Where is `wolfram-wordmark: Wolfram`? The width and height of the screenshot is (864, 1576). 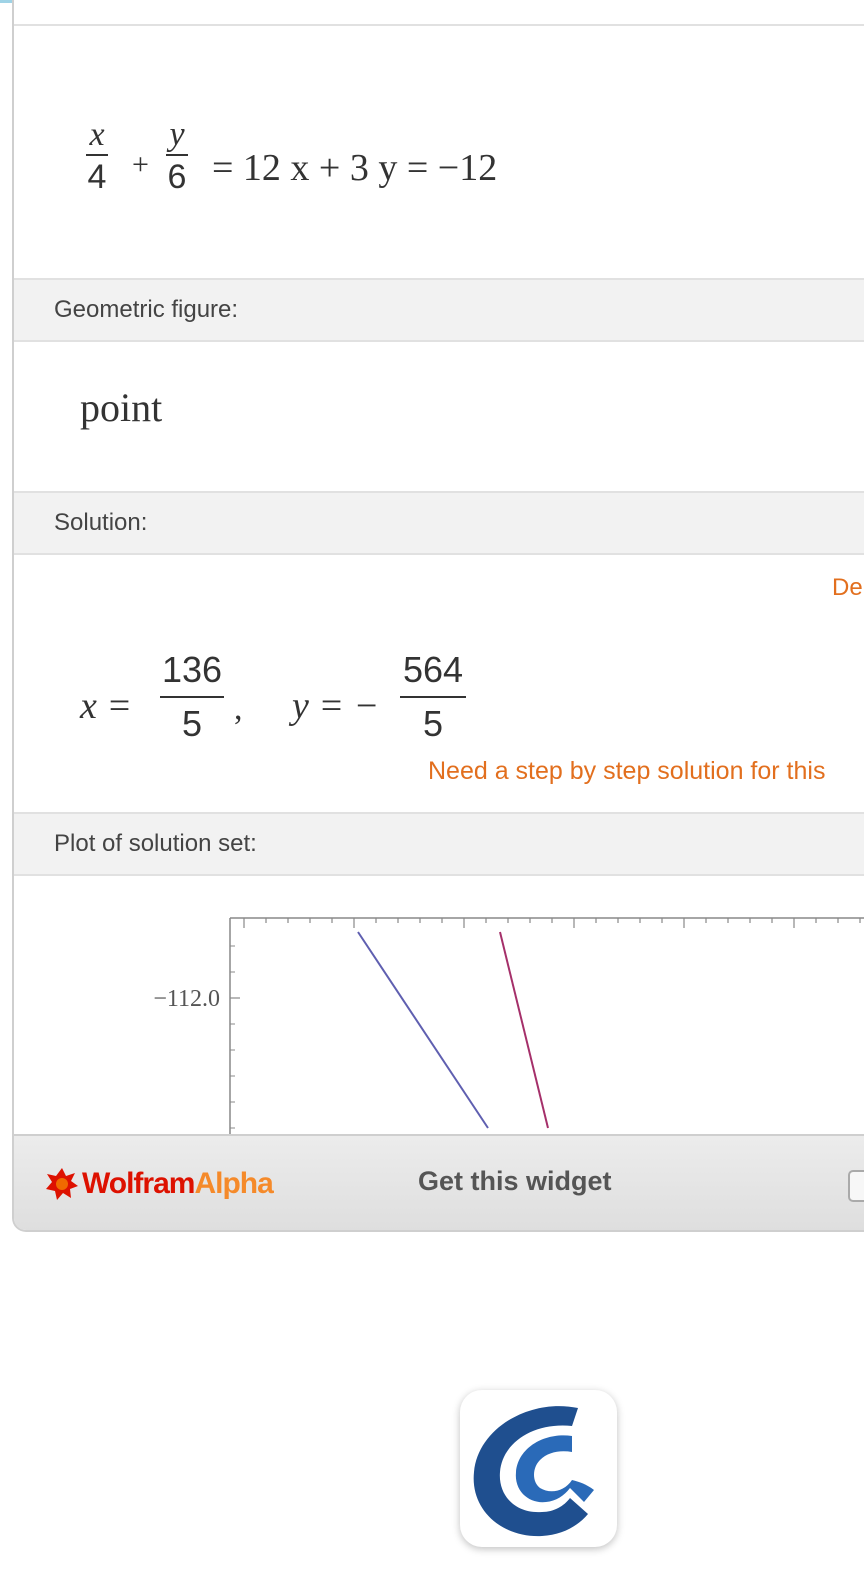
wolfram-wordmark: Wolfram is located at coordinates (138, 1183).